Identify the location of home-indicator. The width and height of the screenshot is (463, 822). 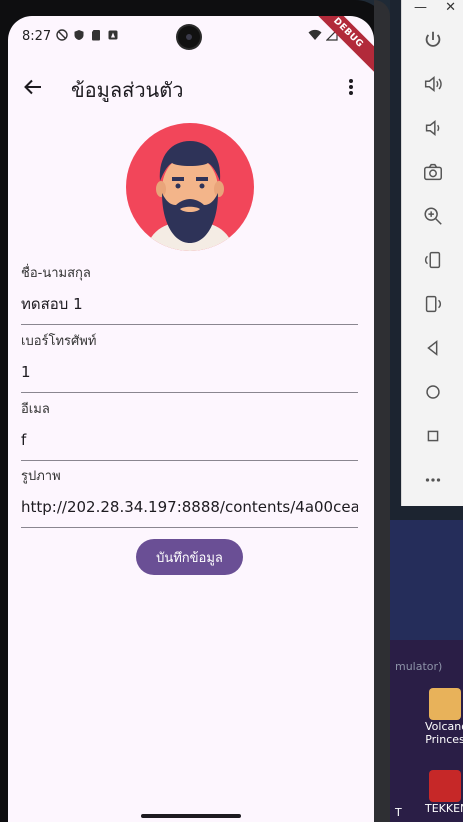
(191, 816).